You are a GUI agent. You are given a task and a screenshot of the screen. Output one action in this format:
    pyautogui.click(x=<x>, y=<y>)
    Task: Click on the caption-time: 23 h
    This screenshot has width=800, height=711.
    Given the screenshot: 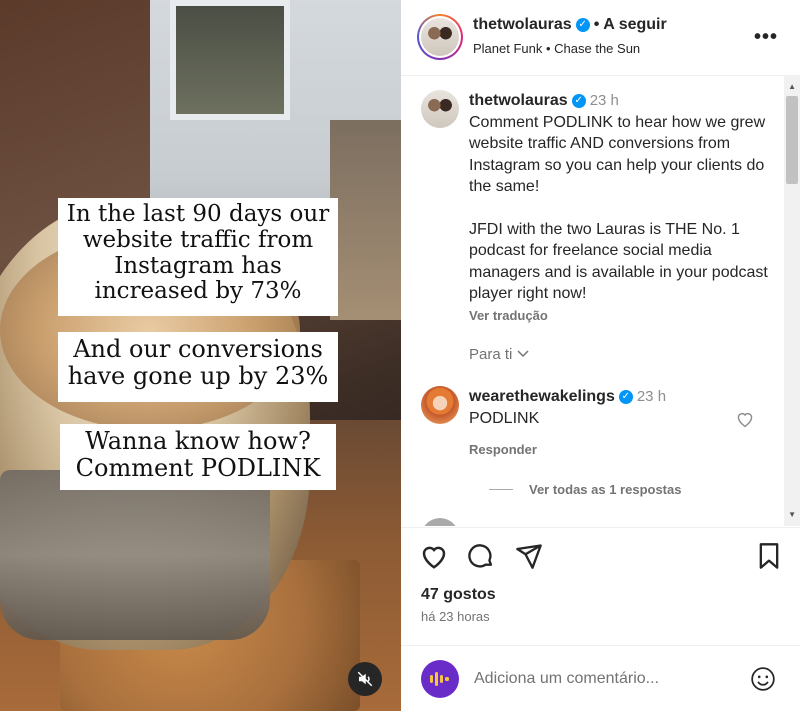 What is the action you would take?
    pyautogui.click(x=604, y=100)
    